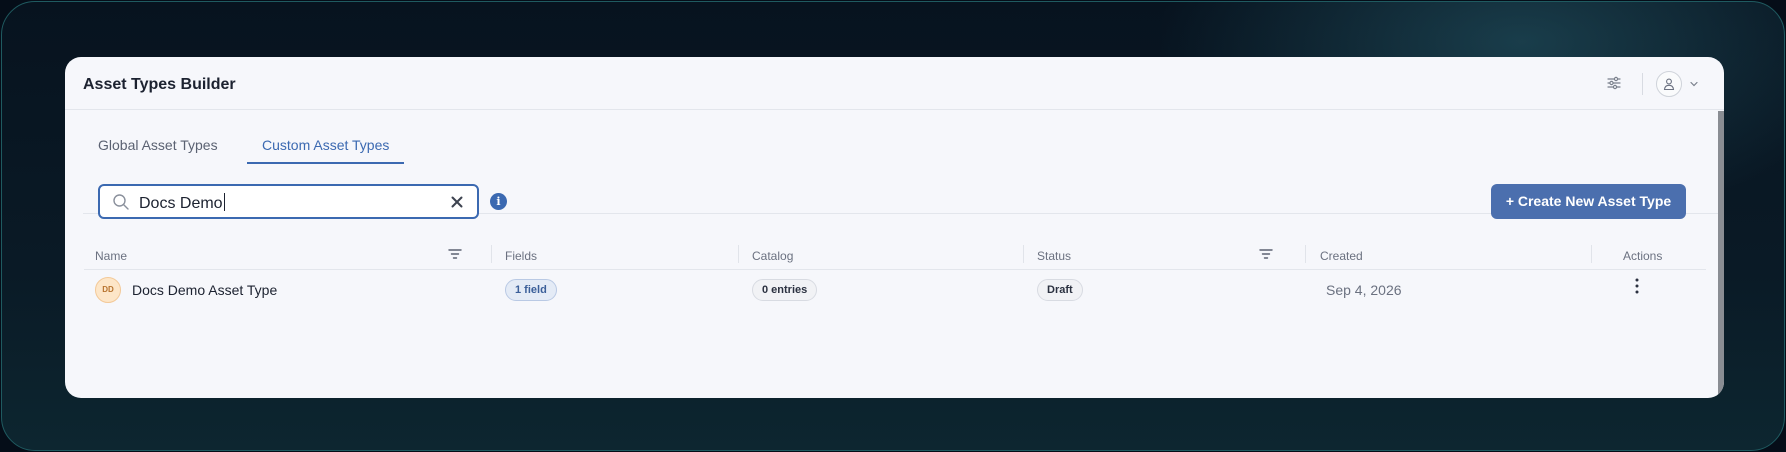  Describe the element at coordinates (159, 84) in the screenshot. I see `page-title: Asset Types Builder` at that location.